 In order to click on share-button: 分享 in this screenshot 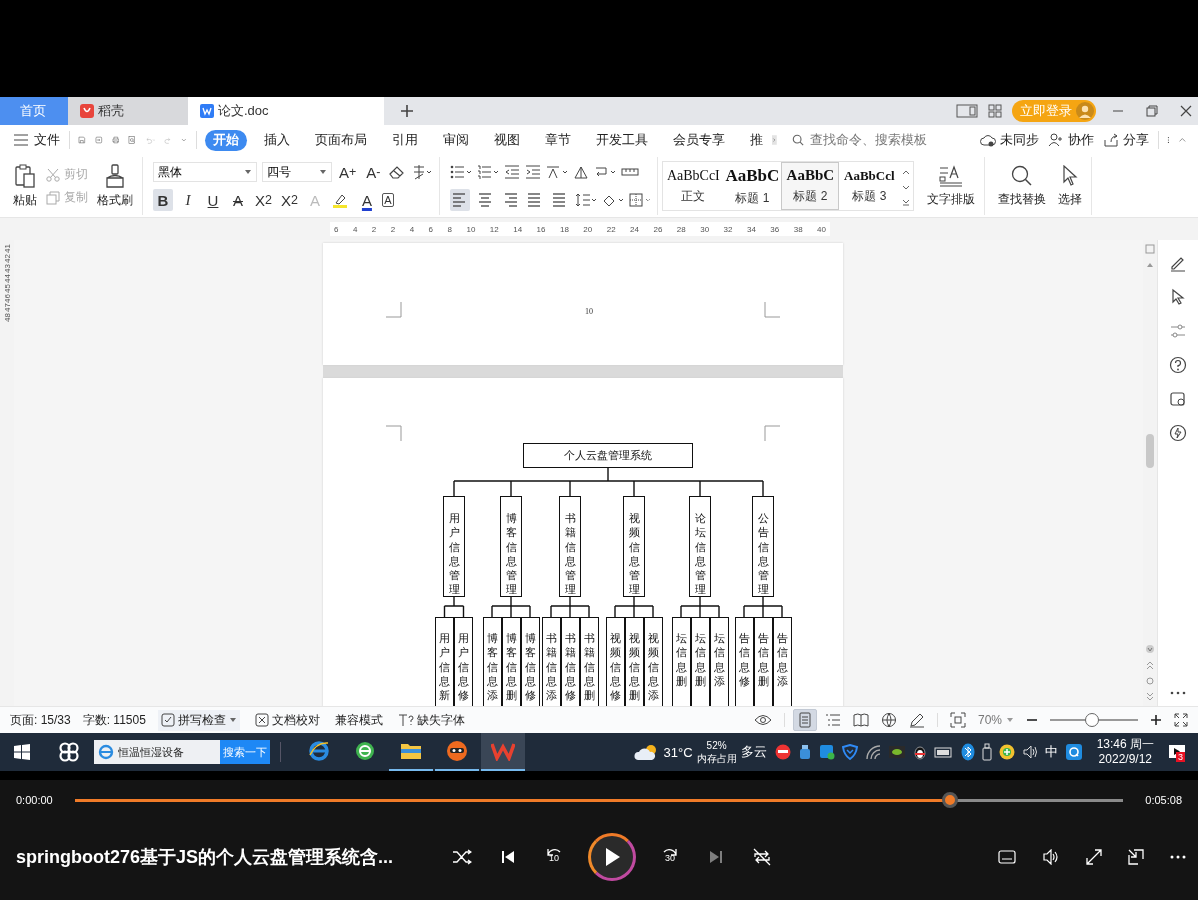, I will do `click(1126, 140)`.